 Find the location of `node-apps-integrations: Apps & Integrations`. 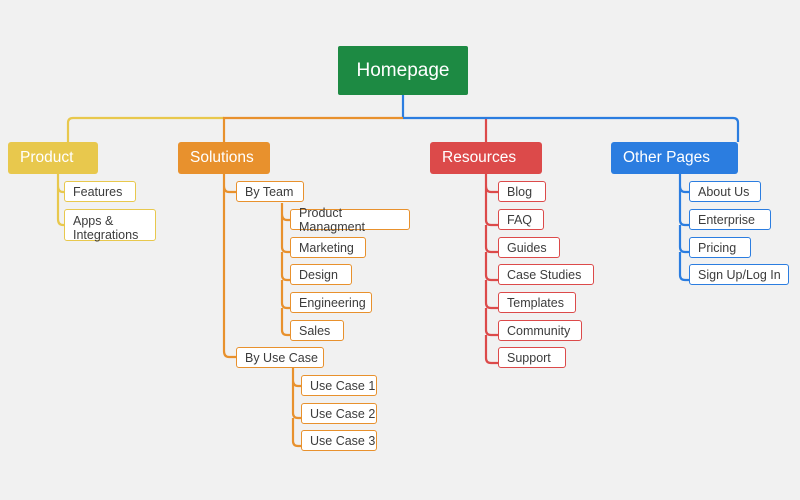

node-apps-integrations: Apps & Integrations is located at coordinates (110, 225).